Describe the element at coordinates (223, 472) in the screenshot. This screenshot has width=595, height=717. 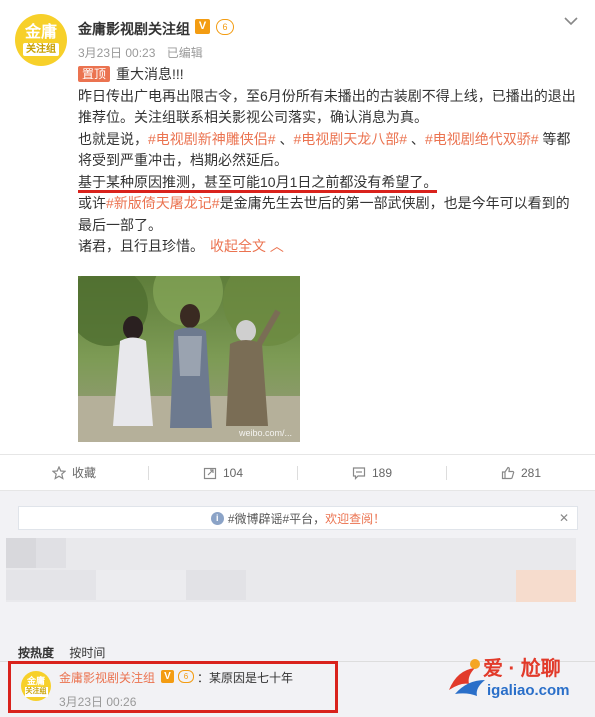
I see `repost-button: 104` at that location.